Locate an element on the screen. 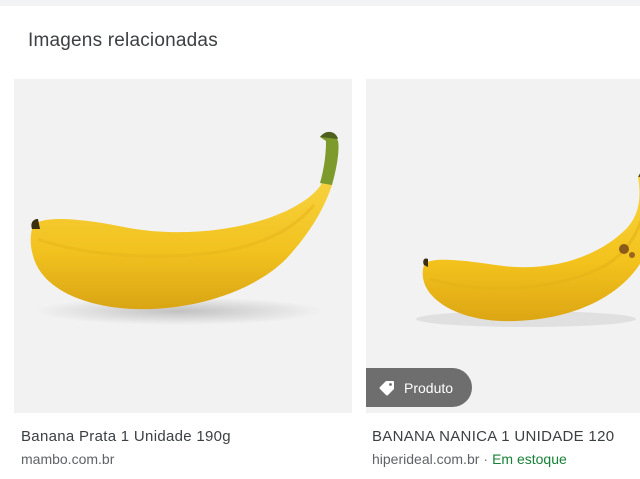  banana-image is located at coordinates (528, 250).